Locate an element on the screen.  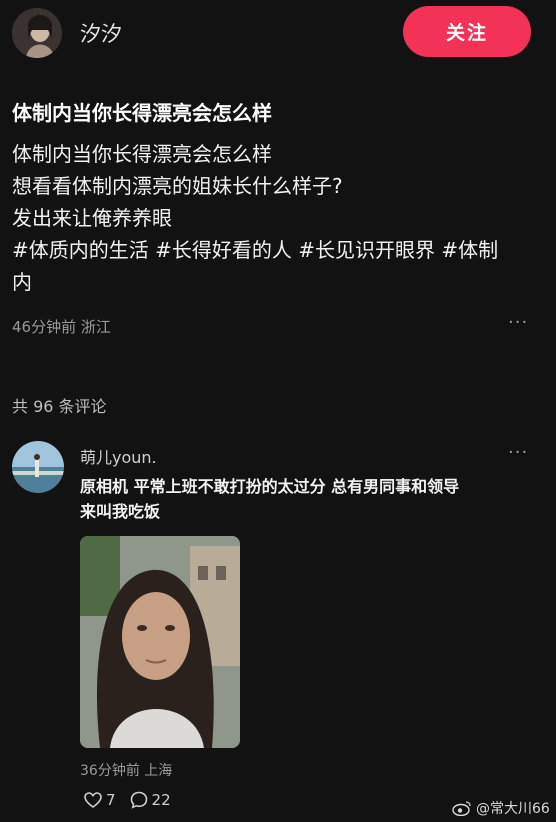
commenter-avatar is located at coordinates (38, 467).